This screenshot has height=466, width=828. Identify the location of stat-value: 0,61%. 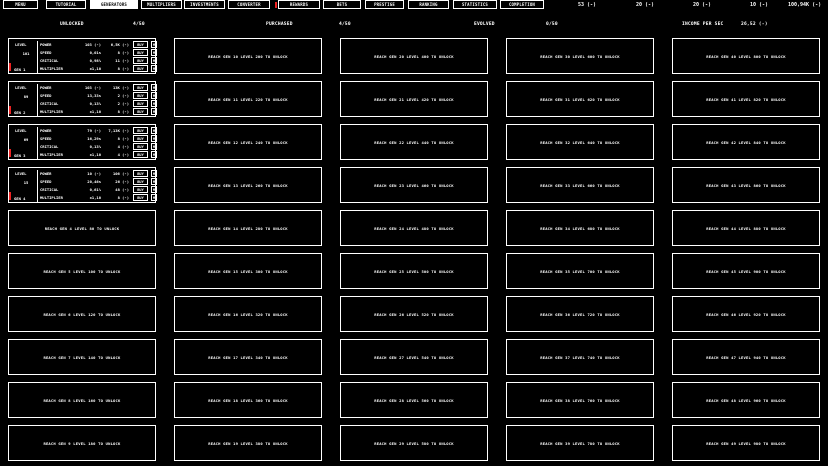
(95, 189).